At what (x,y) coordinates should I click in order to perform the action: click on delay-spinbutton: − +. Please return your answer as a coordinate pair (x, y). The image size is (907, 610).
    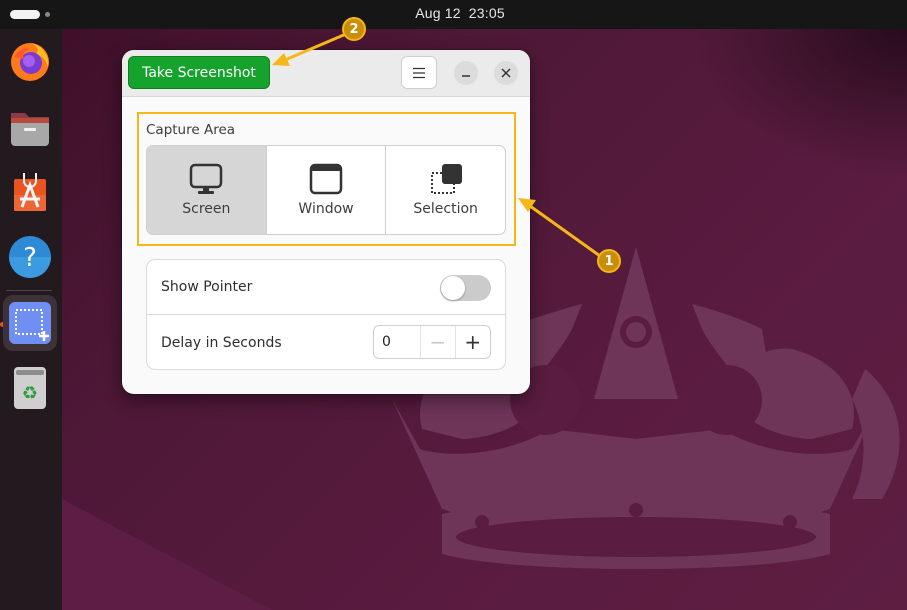
    Looking at the image, I should click on (432, 342).